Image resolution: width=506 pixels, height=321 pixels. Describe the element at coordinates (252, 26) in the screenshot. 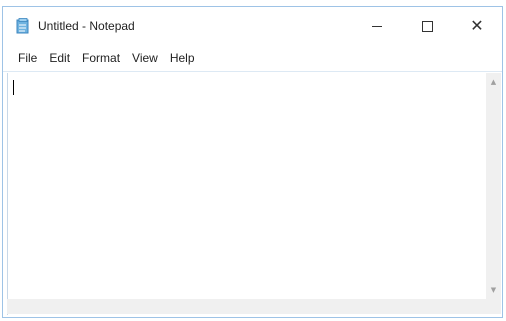

I see `title-bar: Untitled - Notepad ✕` at that location.